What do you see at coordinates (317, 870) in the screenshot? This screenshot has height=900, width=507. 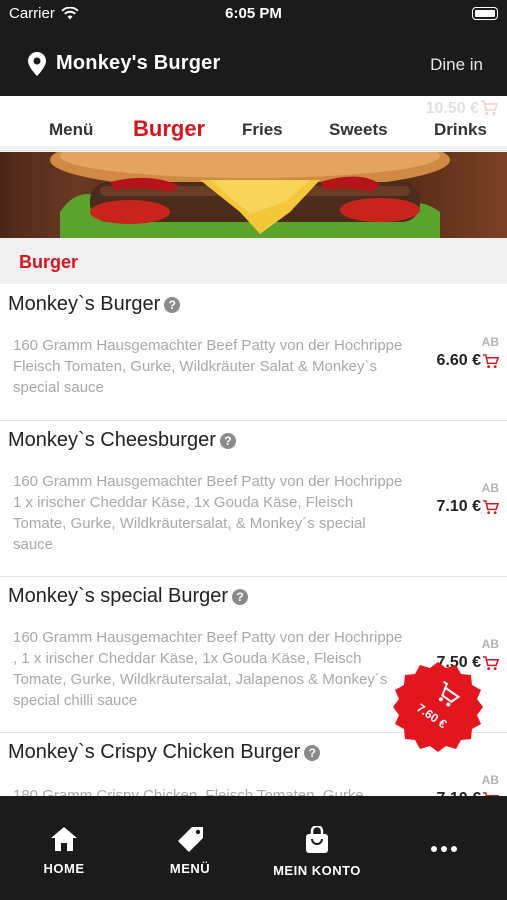 I see `nav-account-label: MEIN KONTO` at bounding box center [317, 870].